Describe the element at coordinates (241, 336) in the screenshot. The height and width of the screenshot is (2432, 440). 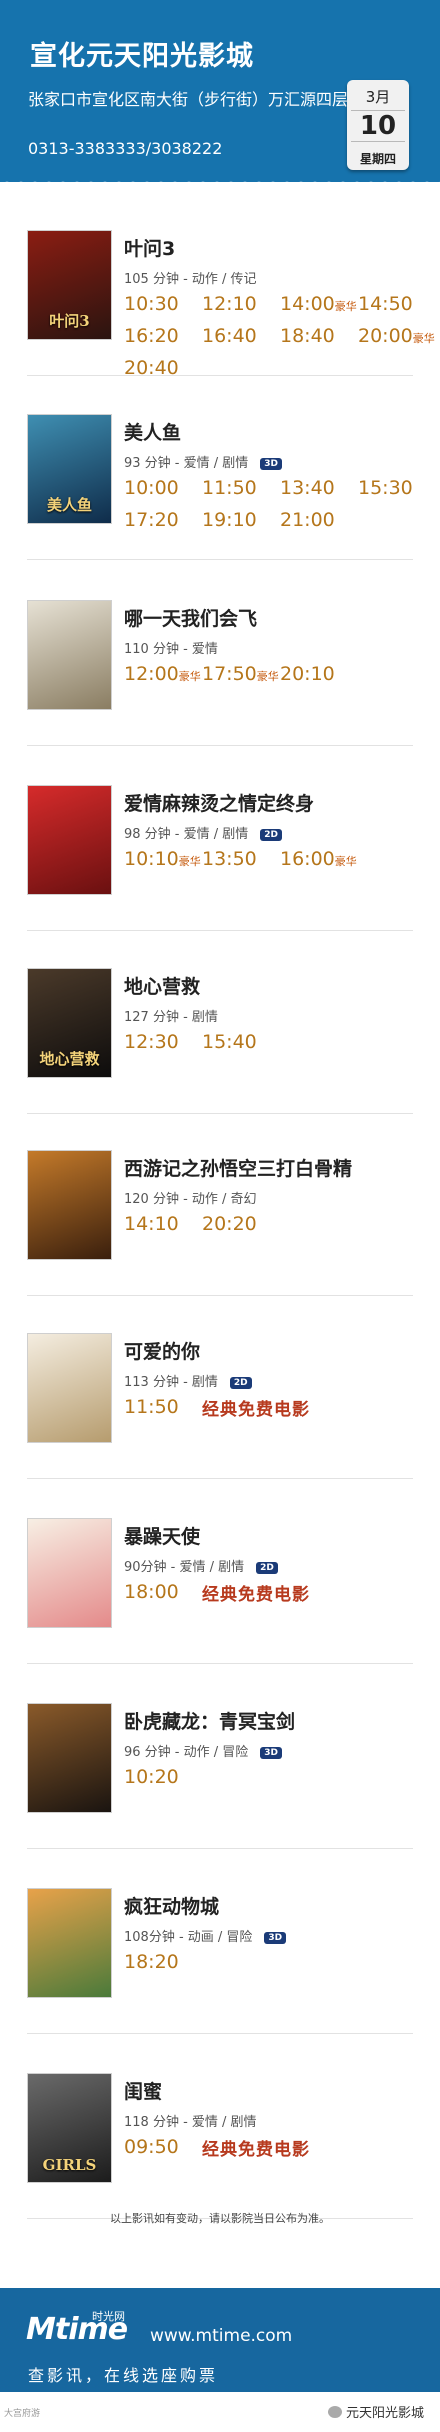
I see `showtime-slot: 16:40` at that location.